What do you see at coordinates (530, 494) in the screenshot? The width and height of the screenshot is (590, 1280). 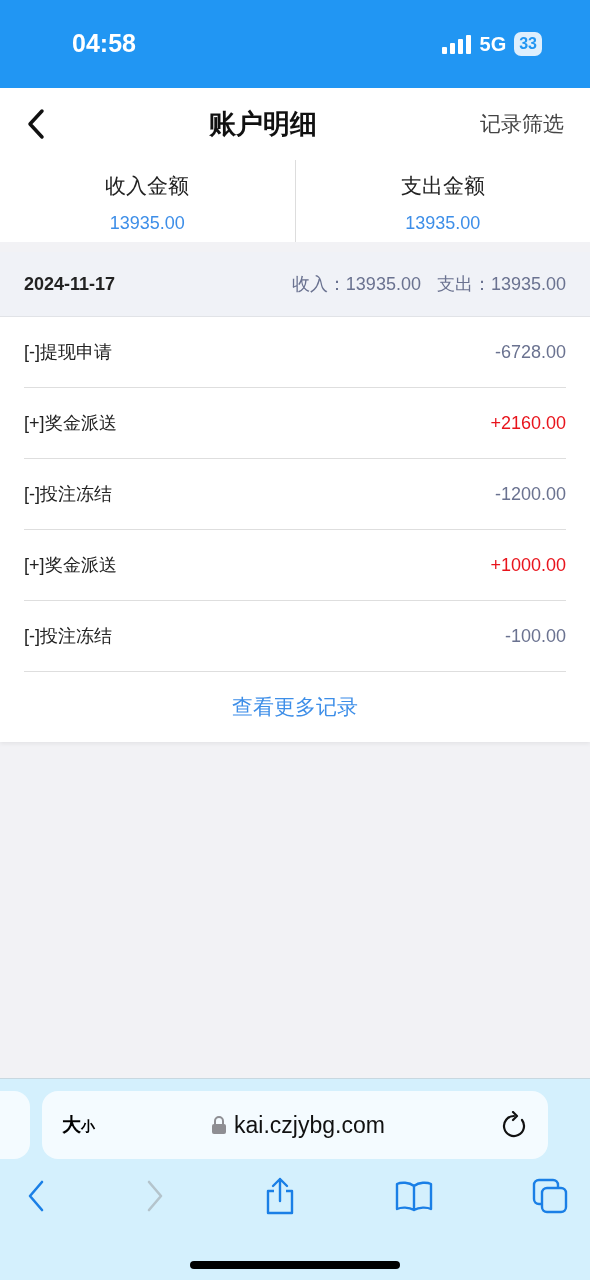 I see `record-amount: -1200.00` at bounding box center [530, 494].